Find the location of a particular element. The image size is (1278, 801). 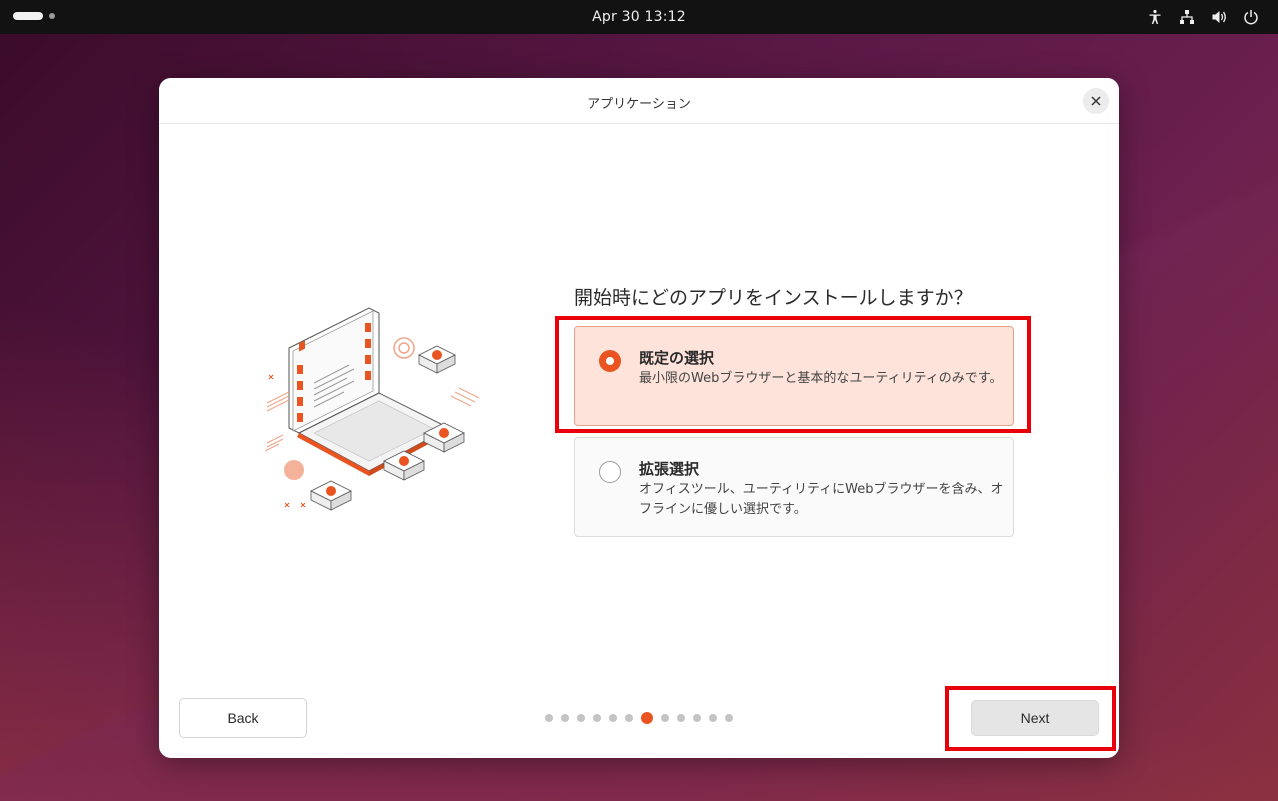

option-title: 拡張選択 is located at coordinates (669, 469).